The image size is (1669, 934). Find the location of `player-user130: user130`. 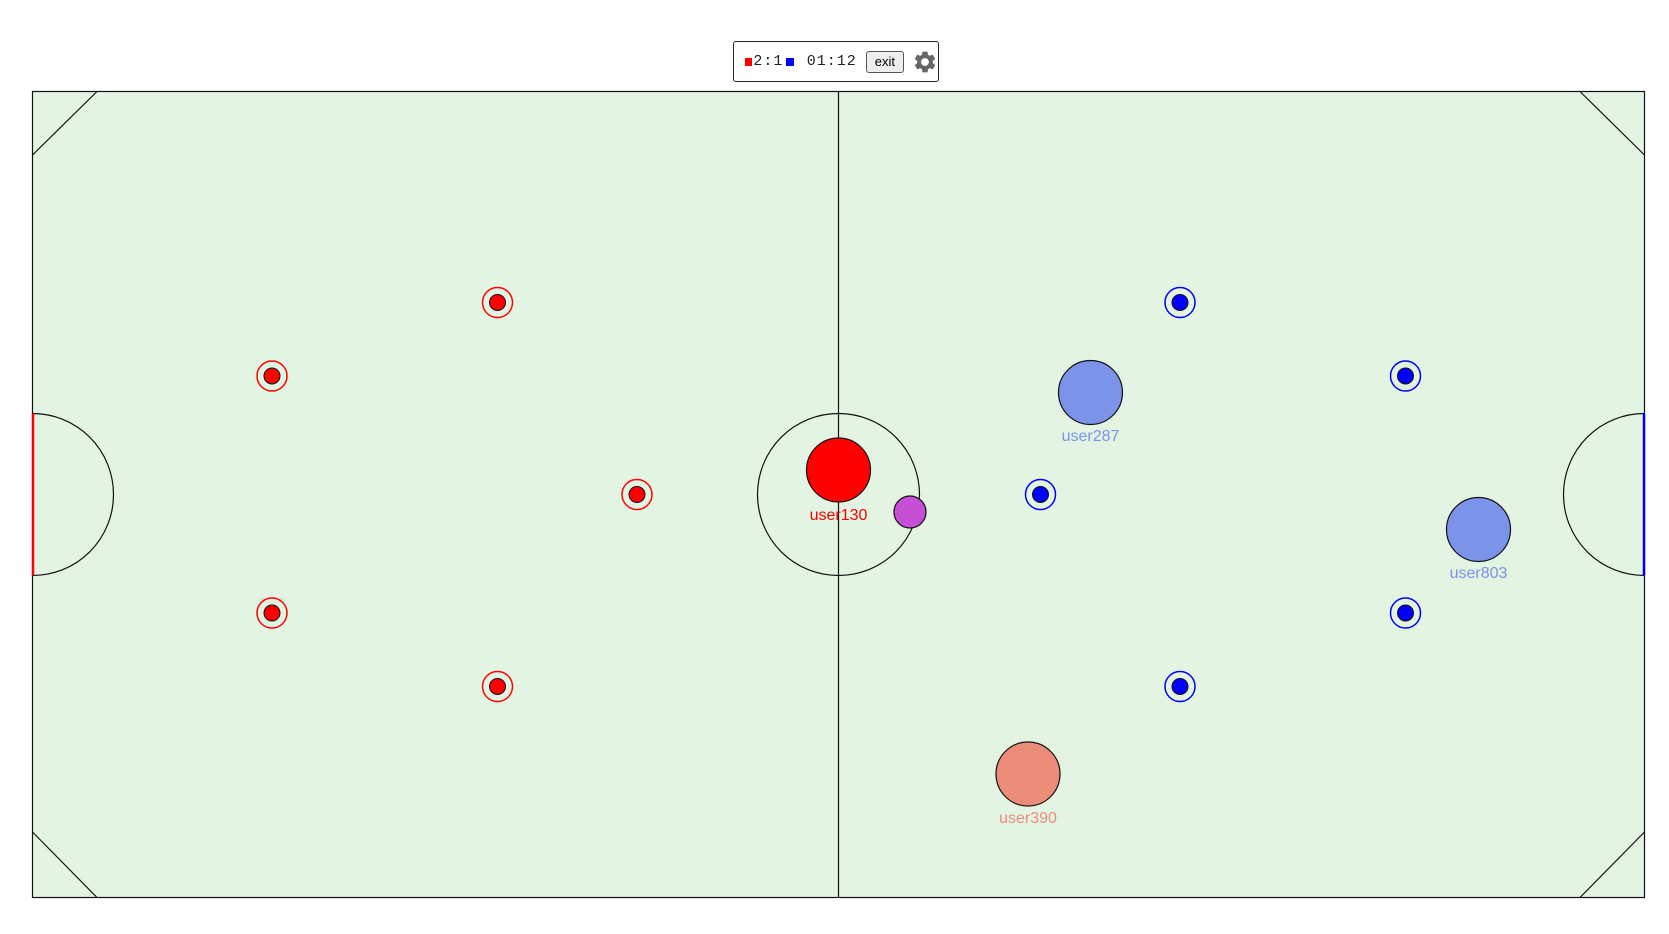

player-user130: user130 is located at coordinates (838, 480).